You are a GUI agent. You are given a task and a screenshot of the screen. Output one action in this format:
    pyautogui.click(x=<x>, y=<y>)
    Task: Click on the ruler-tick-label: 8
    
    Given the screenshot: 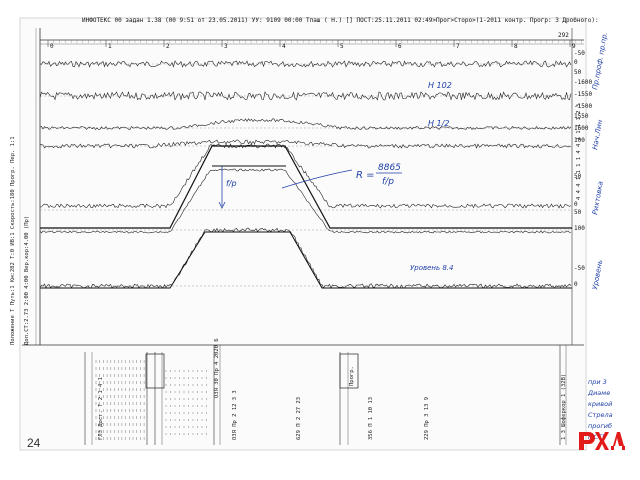 What is the action you would take?
    pyautogui.click(x=516, y=46)
    